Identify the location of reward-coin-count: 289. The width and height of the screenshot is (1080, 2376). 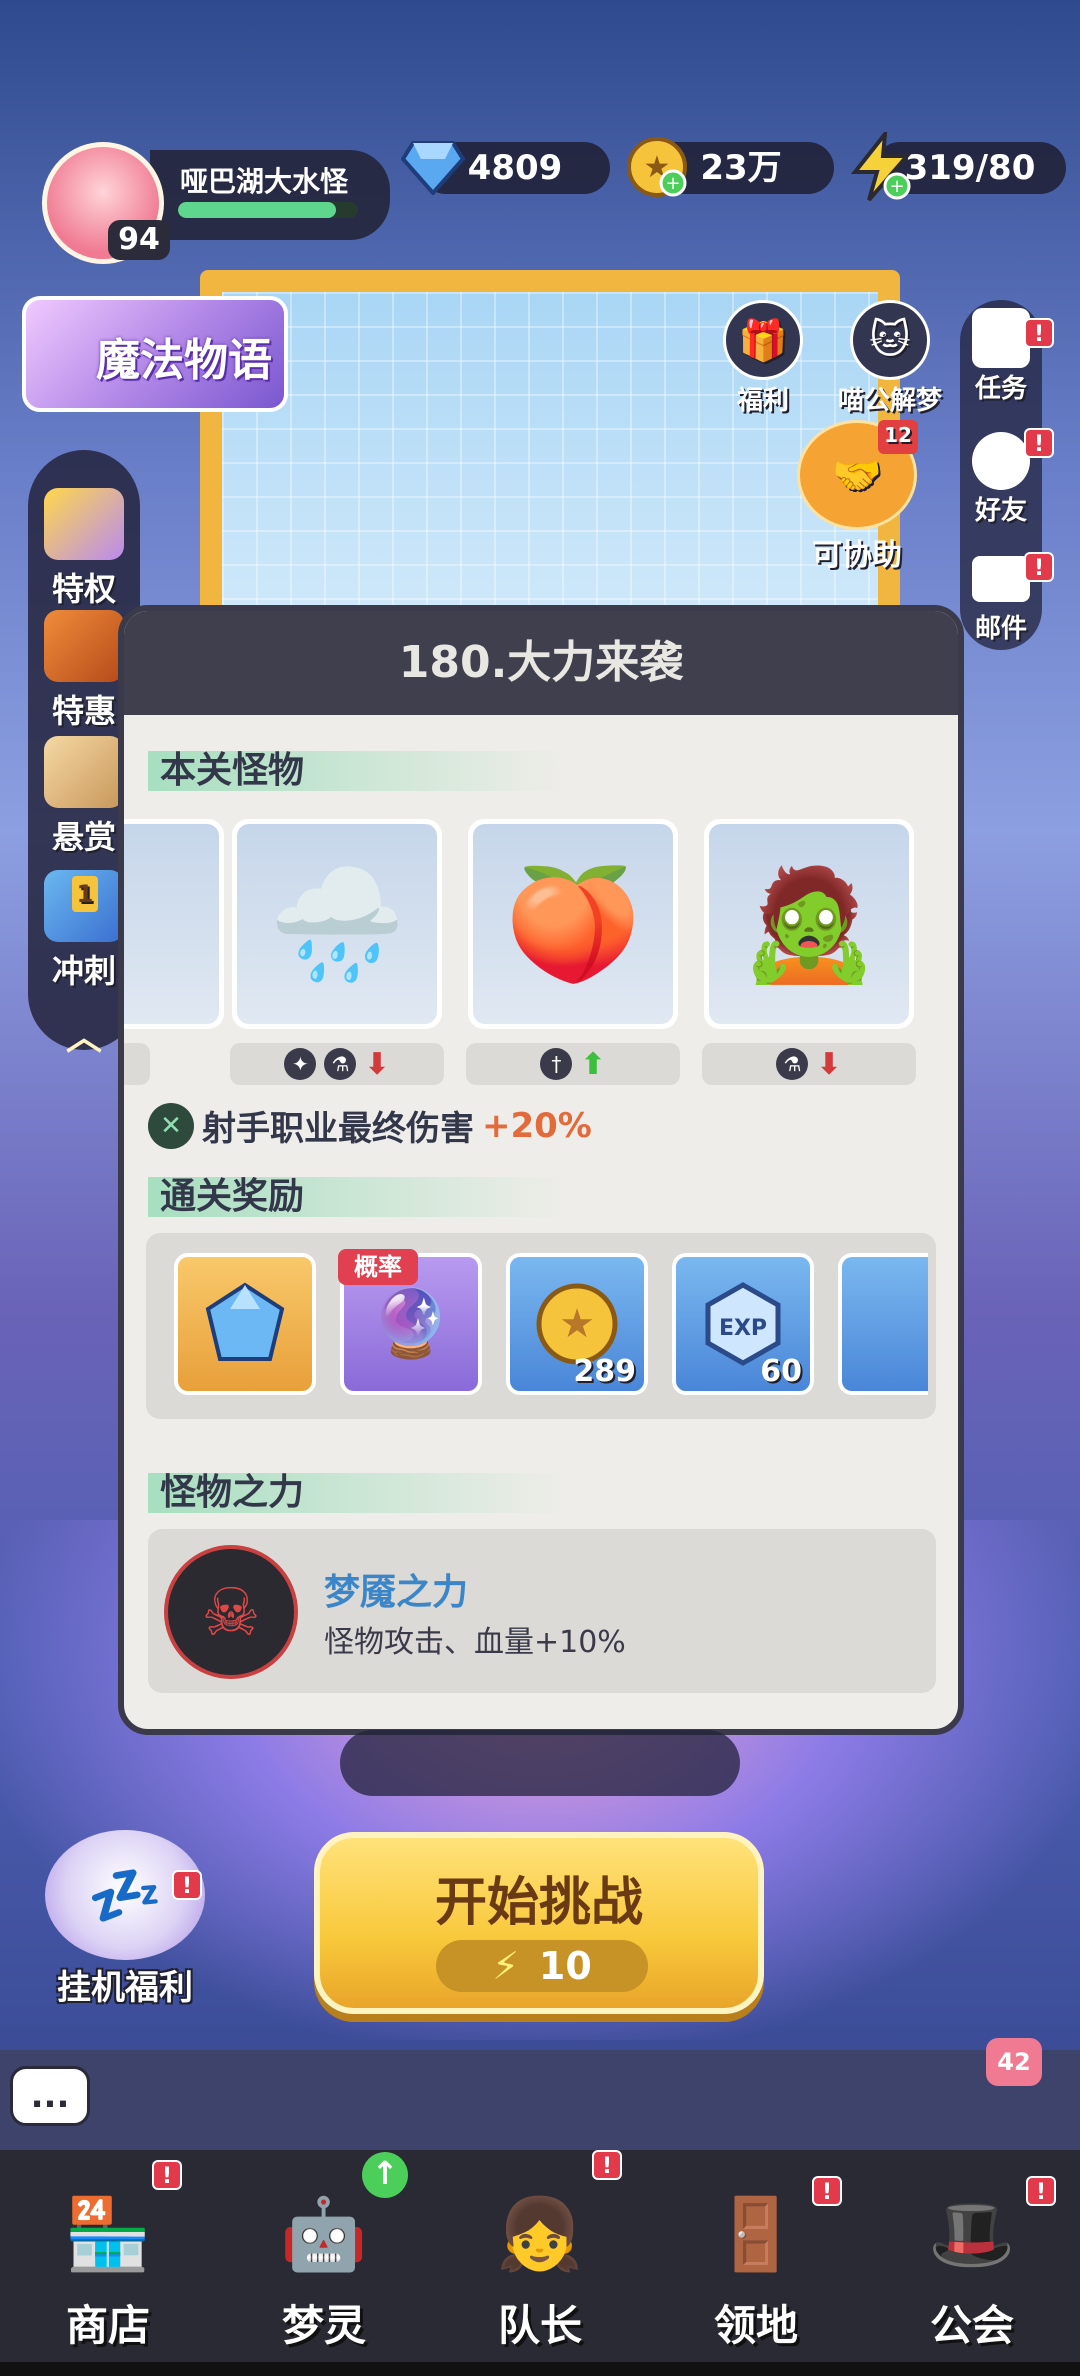
(604, 1371).